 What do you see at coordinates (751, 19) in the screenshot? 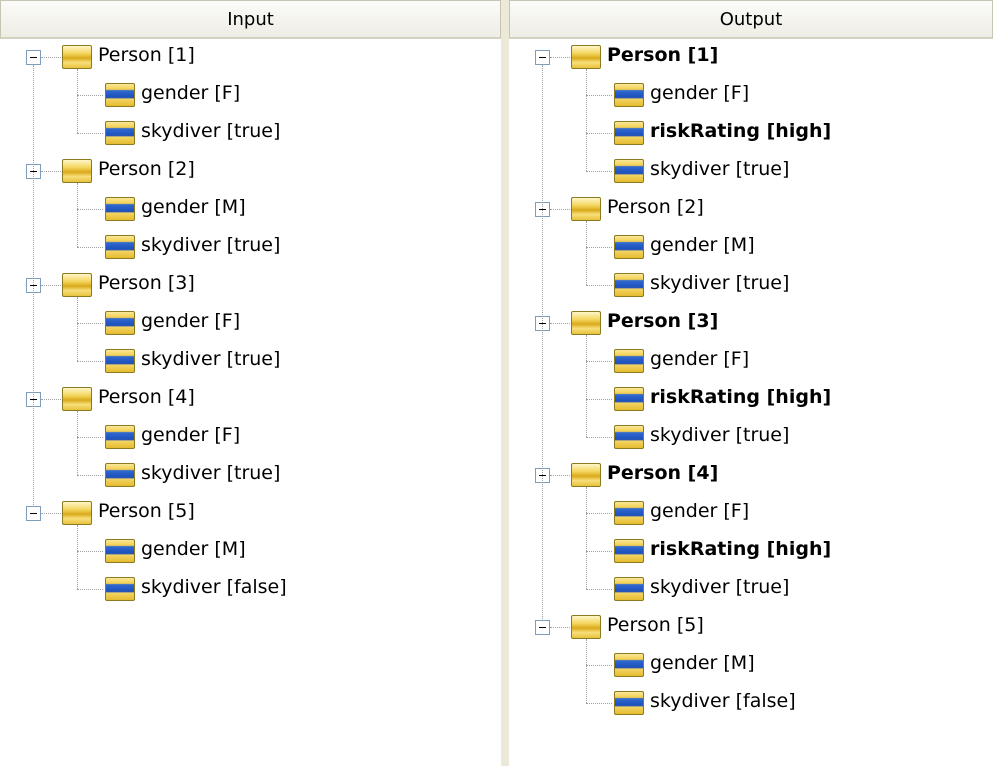
I see `output-column-header: Output` at bounding box center [751, 19].